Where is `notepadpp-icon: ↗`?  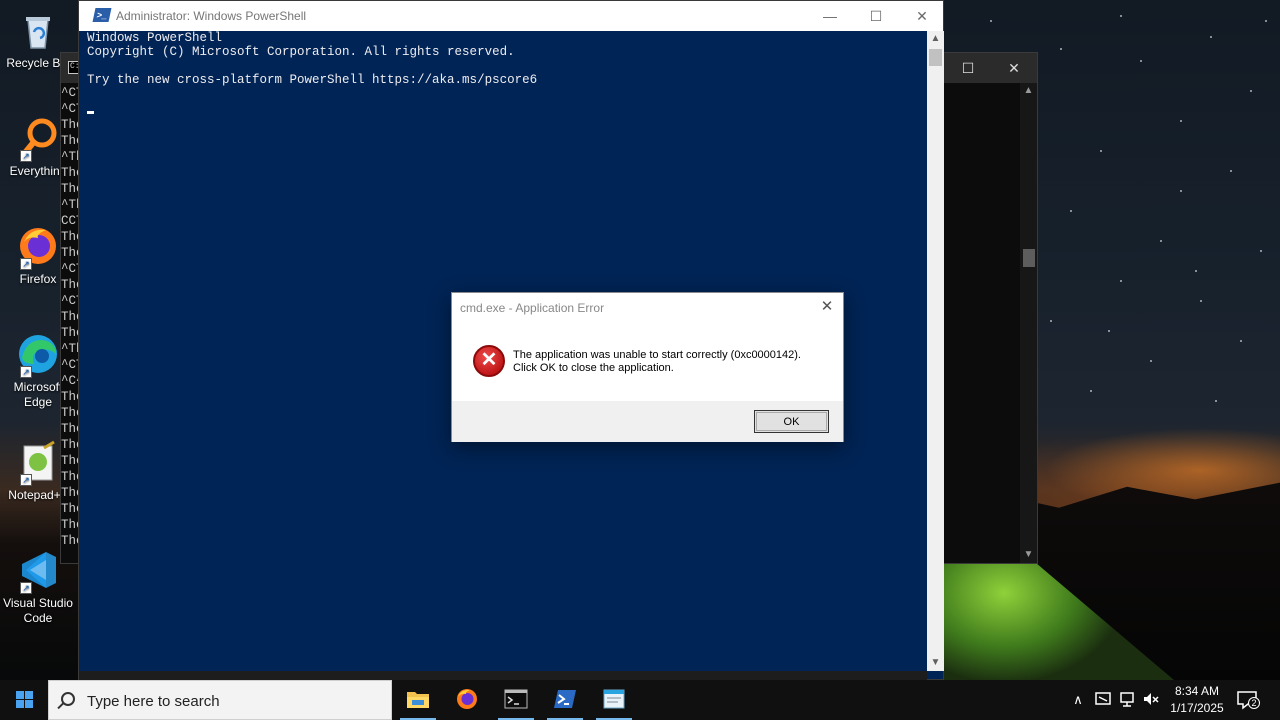 notepadpp-icon: ↗ is located at coordinates (38, 463).